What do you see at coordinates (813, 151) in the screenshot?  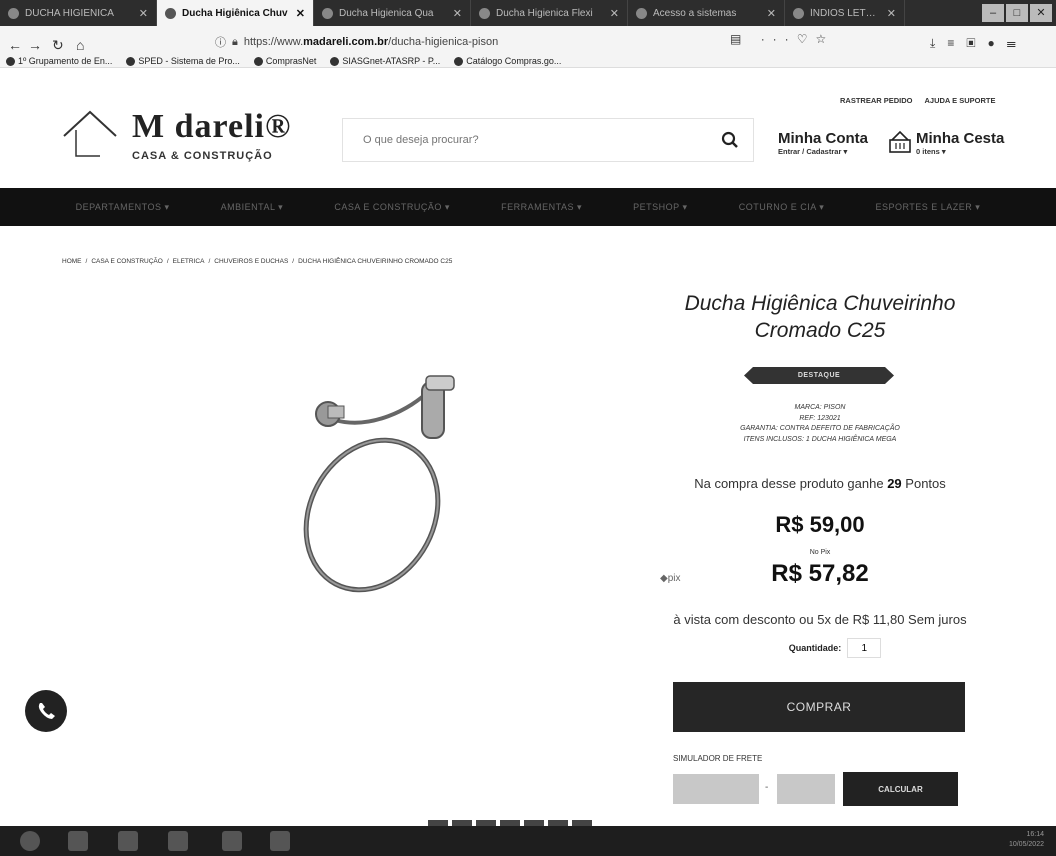 I see `account-subtitle: Entrar / Cadastrar ▾` at bounding box center [813, 151].